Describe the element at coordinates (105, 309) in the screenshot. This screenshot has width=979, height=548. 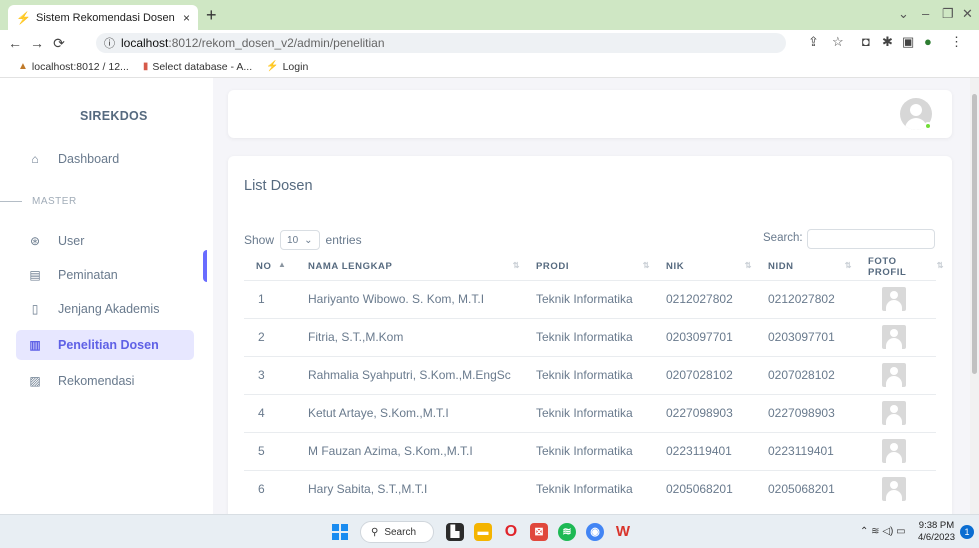
I see `sidebar-item-jenjang-akademis: ▯ Jenjang Akademis` at that location.